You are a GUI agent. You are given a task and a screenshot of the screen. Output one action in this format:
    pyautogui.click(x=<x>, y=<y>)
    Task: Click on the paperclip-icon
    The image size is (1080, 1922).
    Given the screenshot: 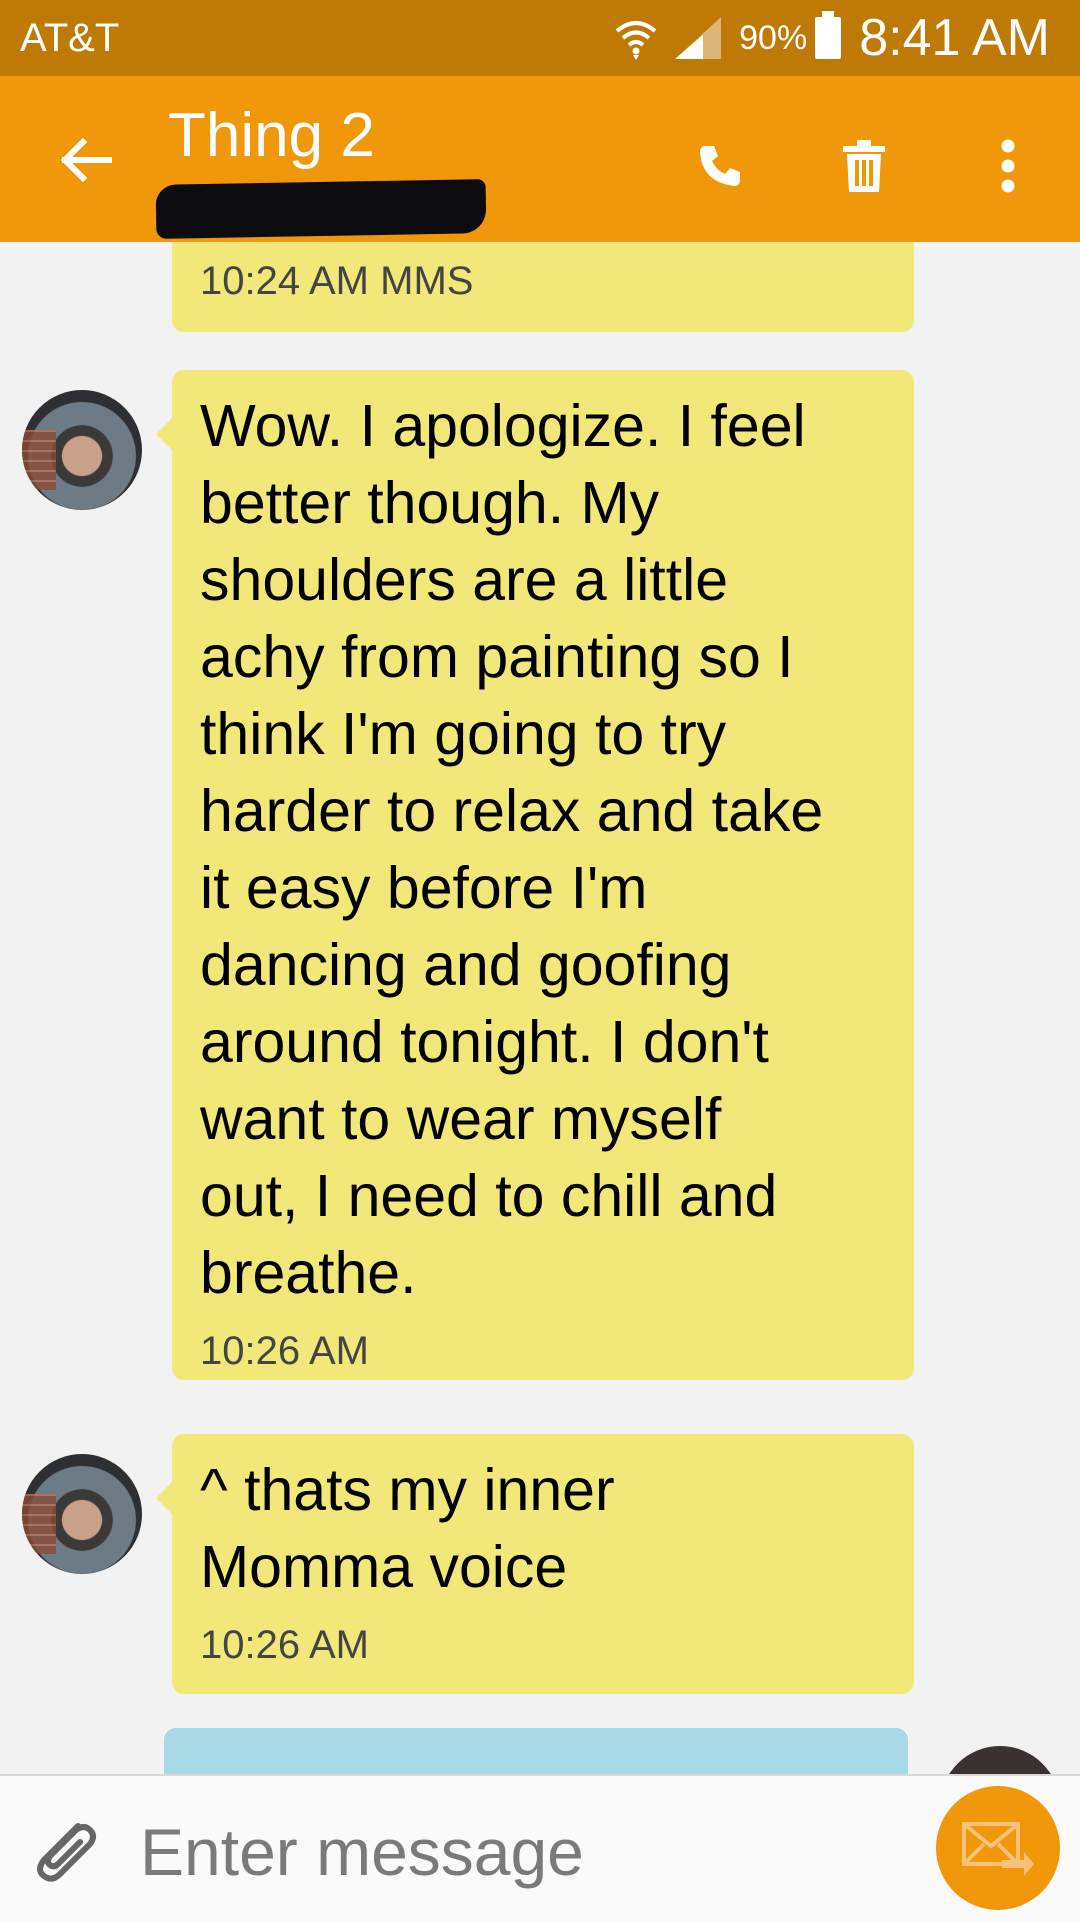 What is the action you would take?
    pyautogui.click(x=66, y=1852)
    